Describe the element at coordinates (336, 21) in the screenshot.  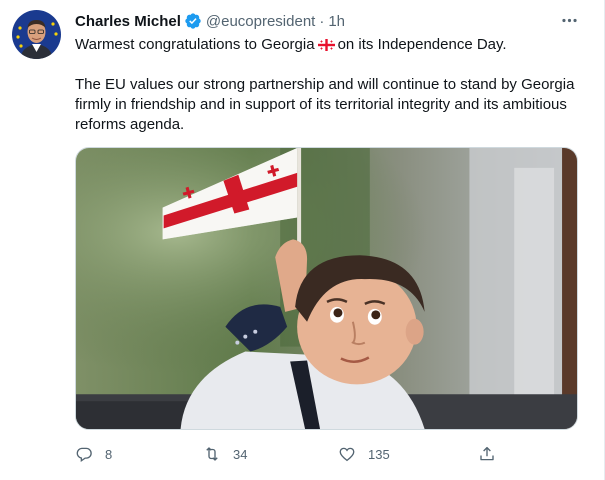
I see `timestamp: 1h` at that location.